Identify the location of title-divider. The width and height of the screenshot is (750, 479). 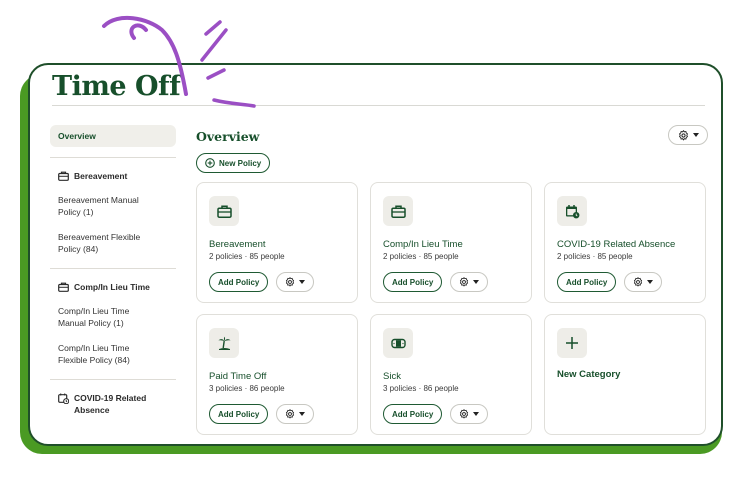
(378, 105).